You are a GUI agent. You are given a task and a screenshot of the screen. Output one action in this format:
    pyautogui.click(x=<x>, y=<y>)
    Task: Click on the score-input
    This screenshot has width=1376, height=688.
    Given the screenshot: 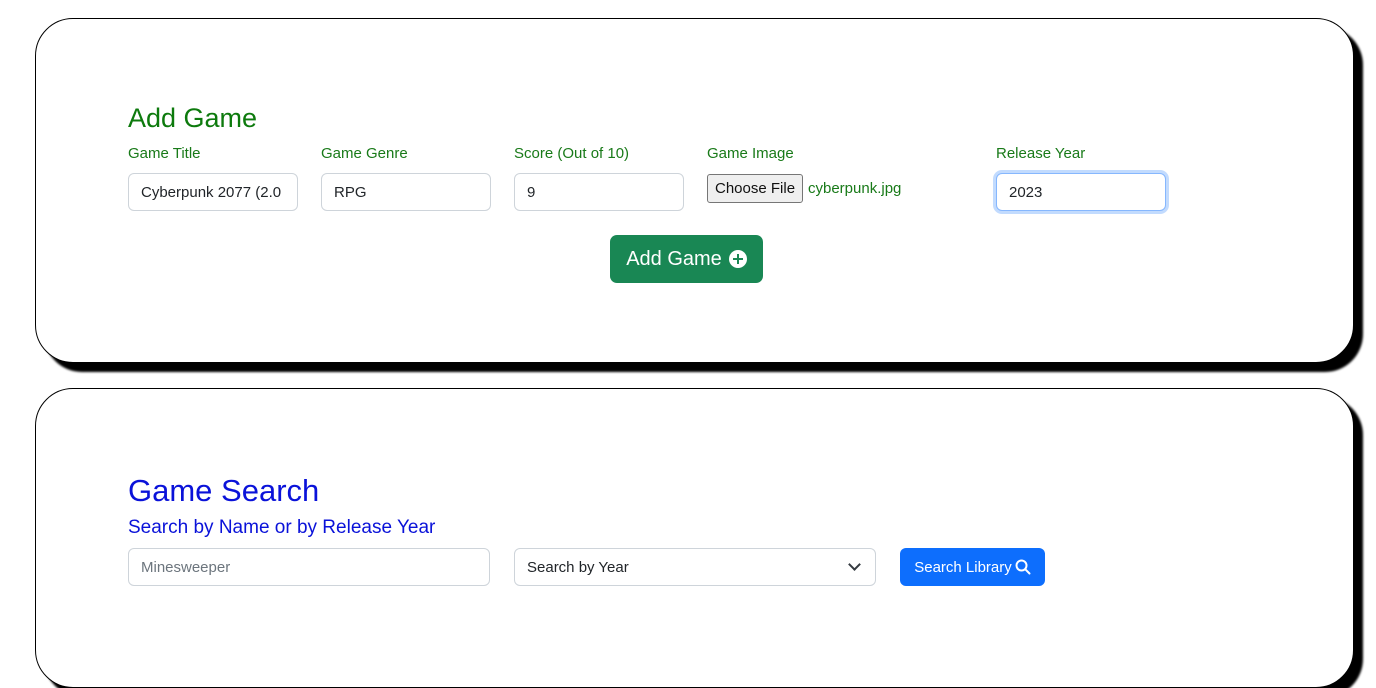 What is the action you would take?
    pyautogui.click(x=599, y=192)
    